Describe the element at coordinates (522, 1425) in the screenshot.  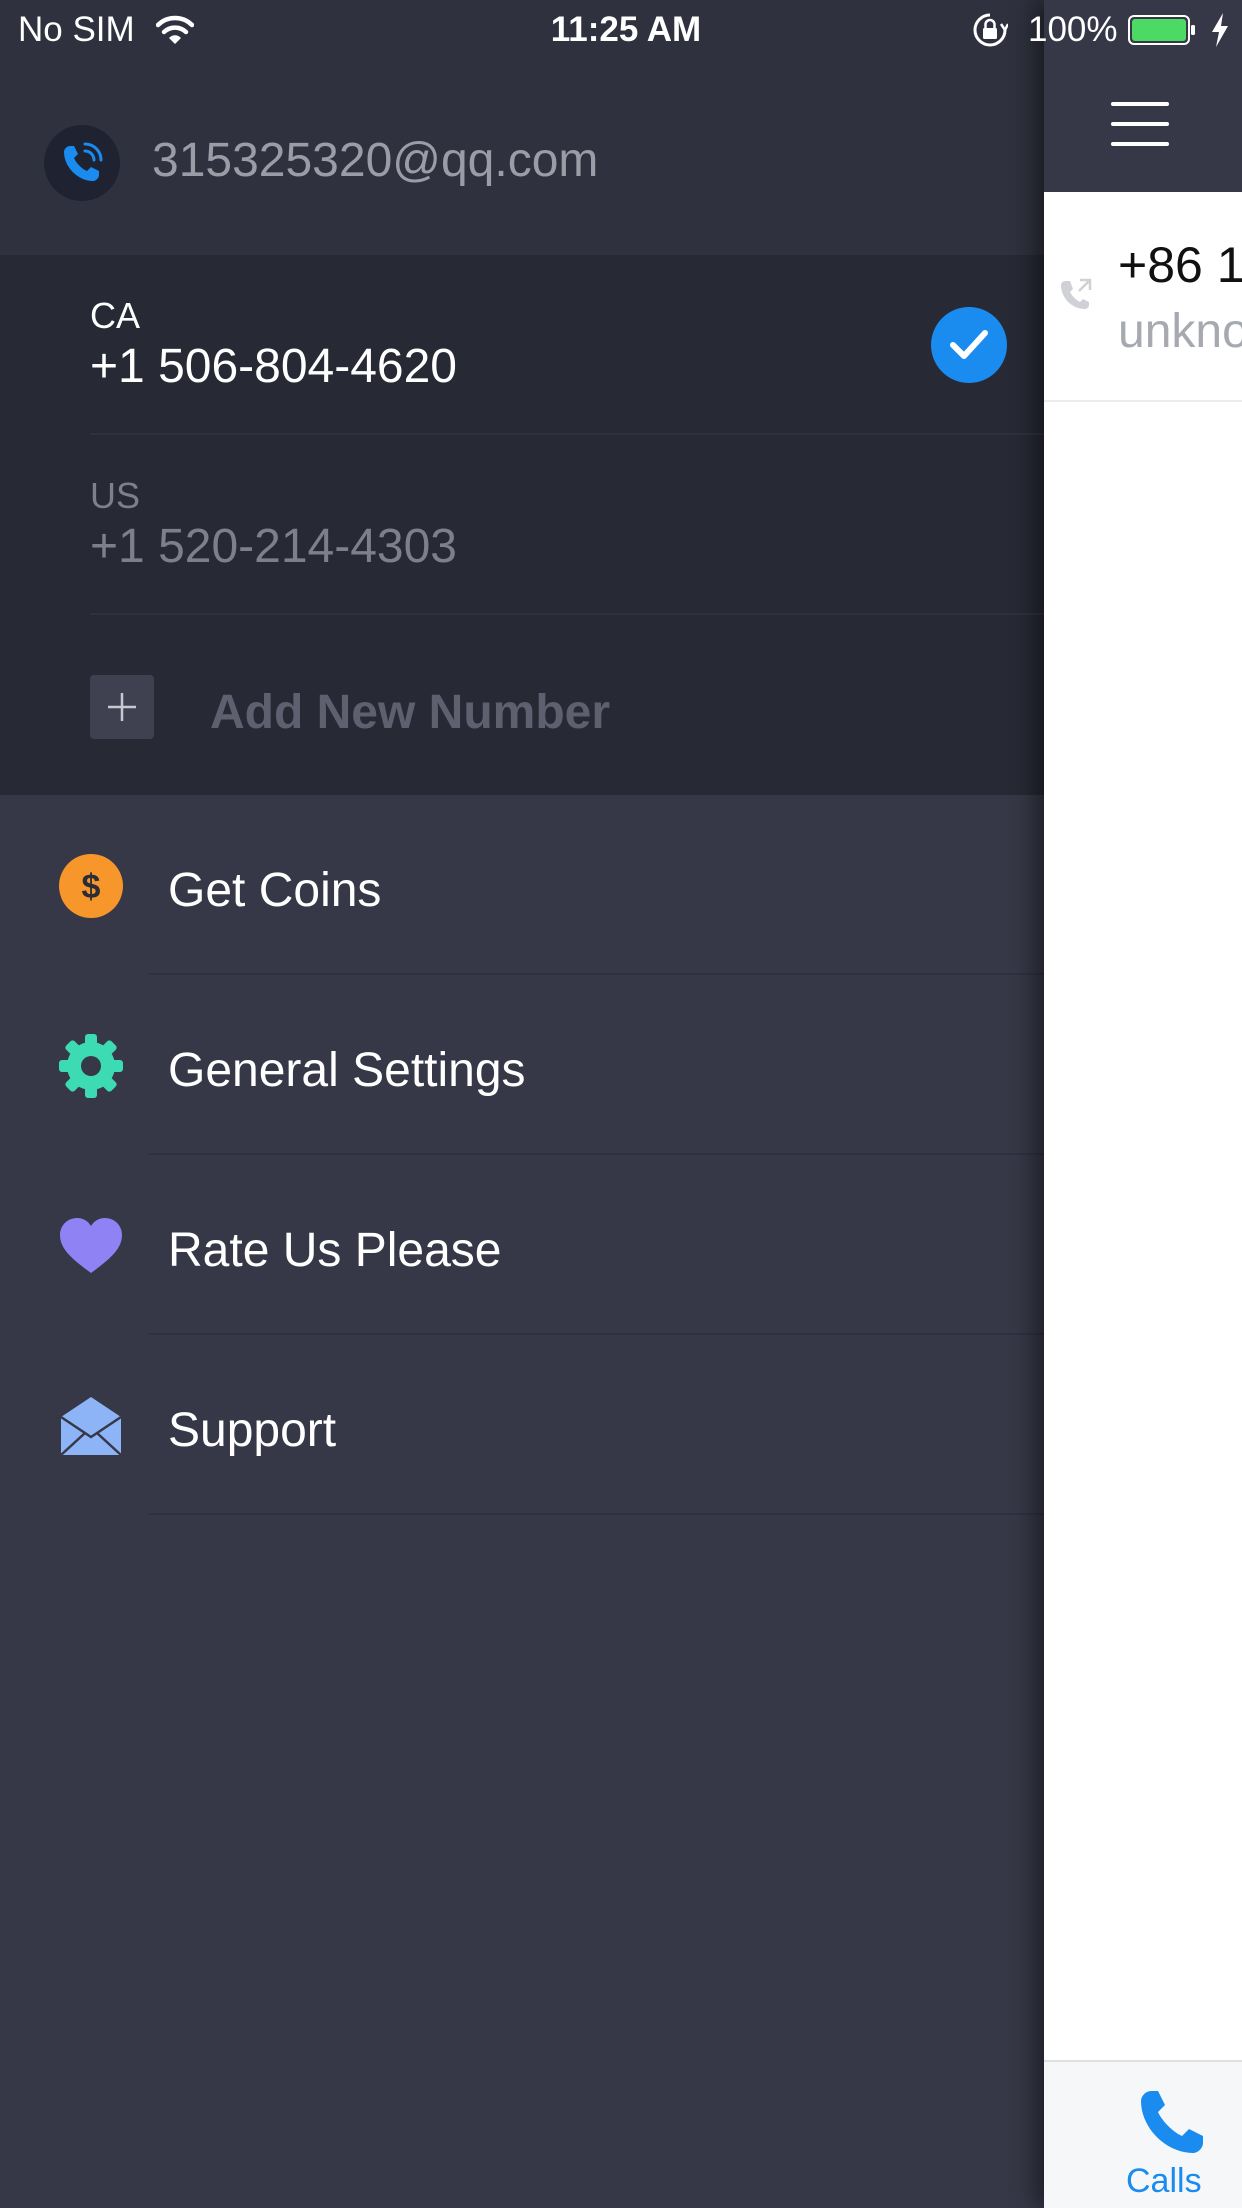
I see `menu-item-support: Support` at that location.